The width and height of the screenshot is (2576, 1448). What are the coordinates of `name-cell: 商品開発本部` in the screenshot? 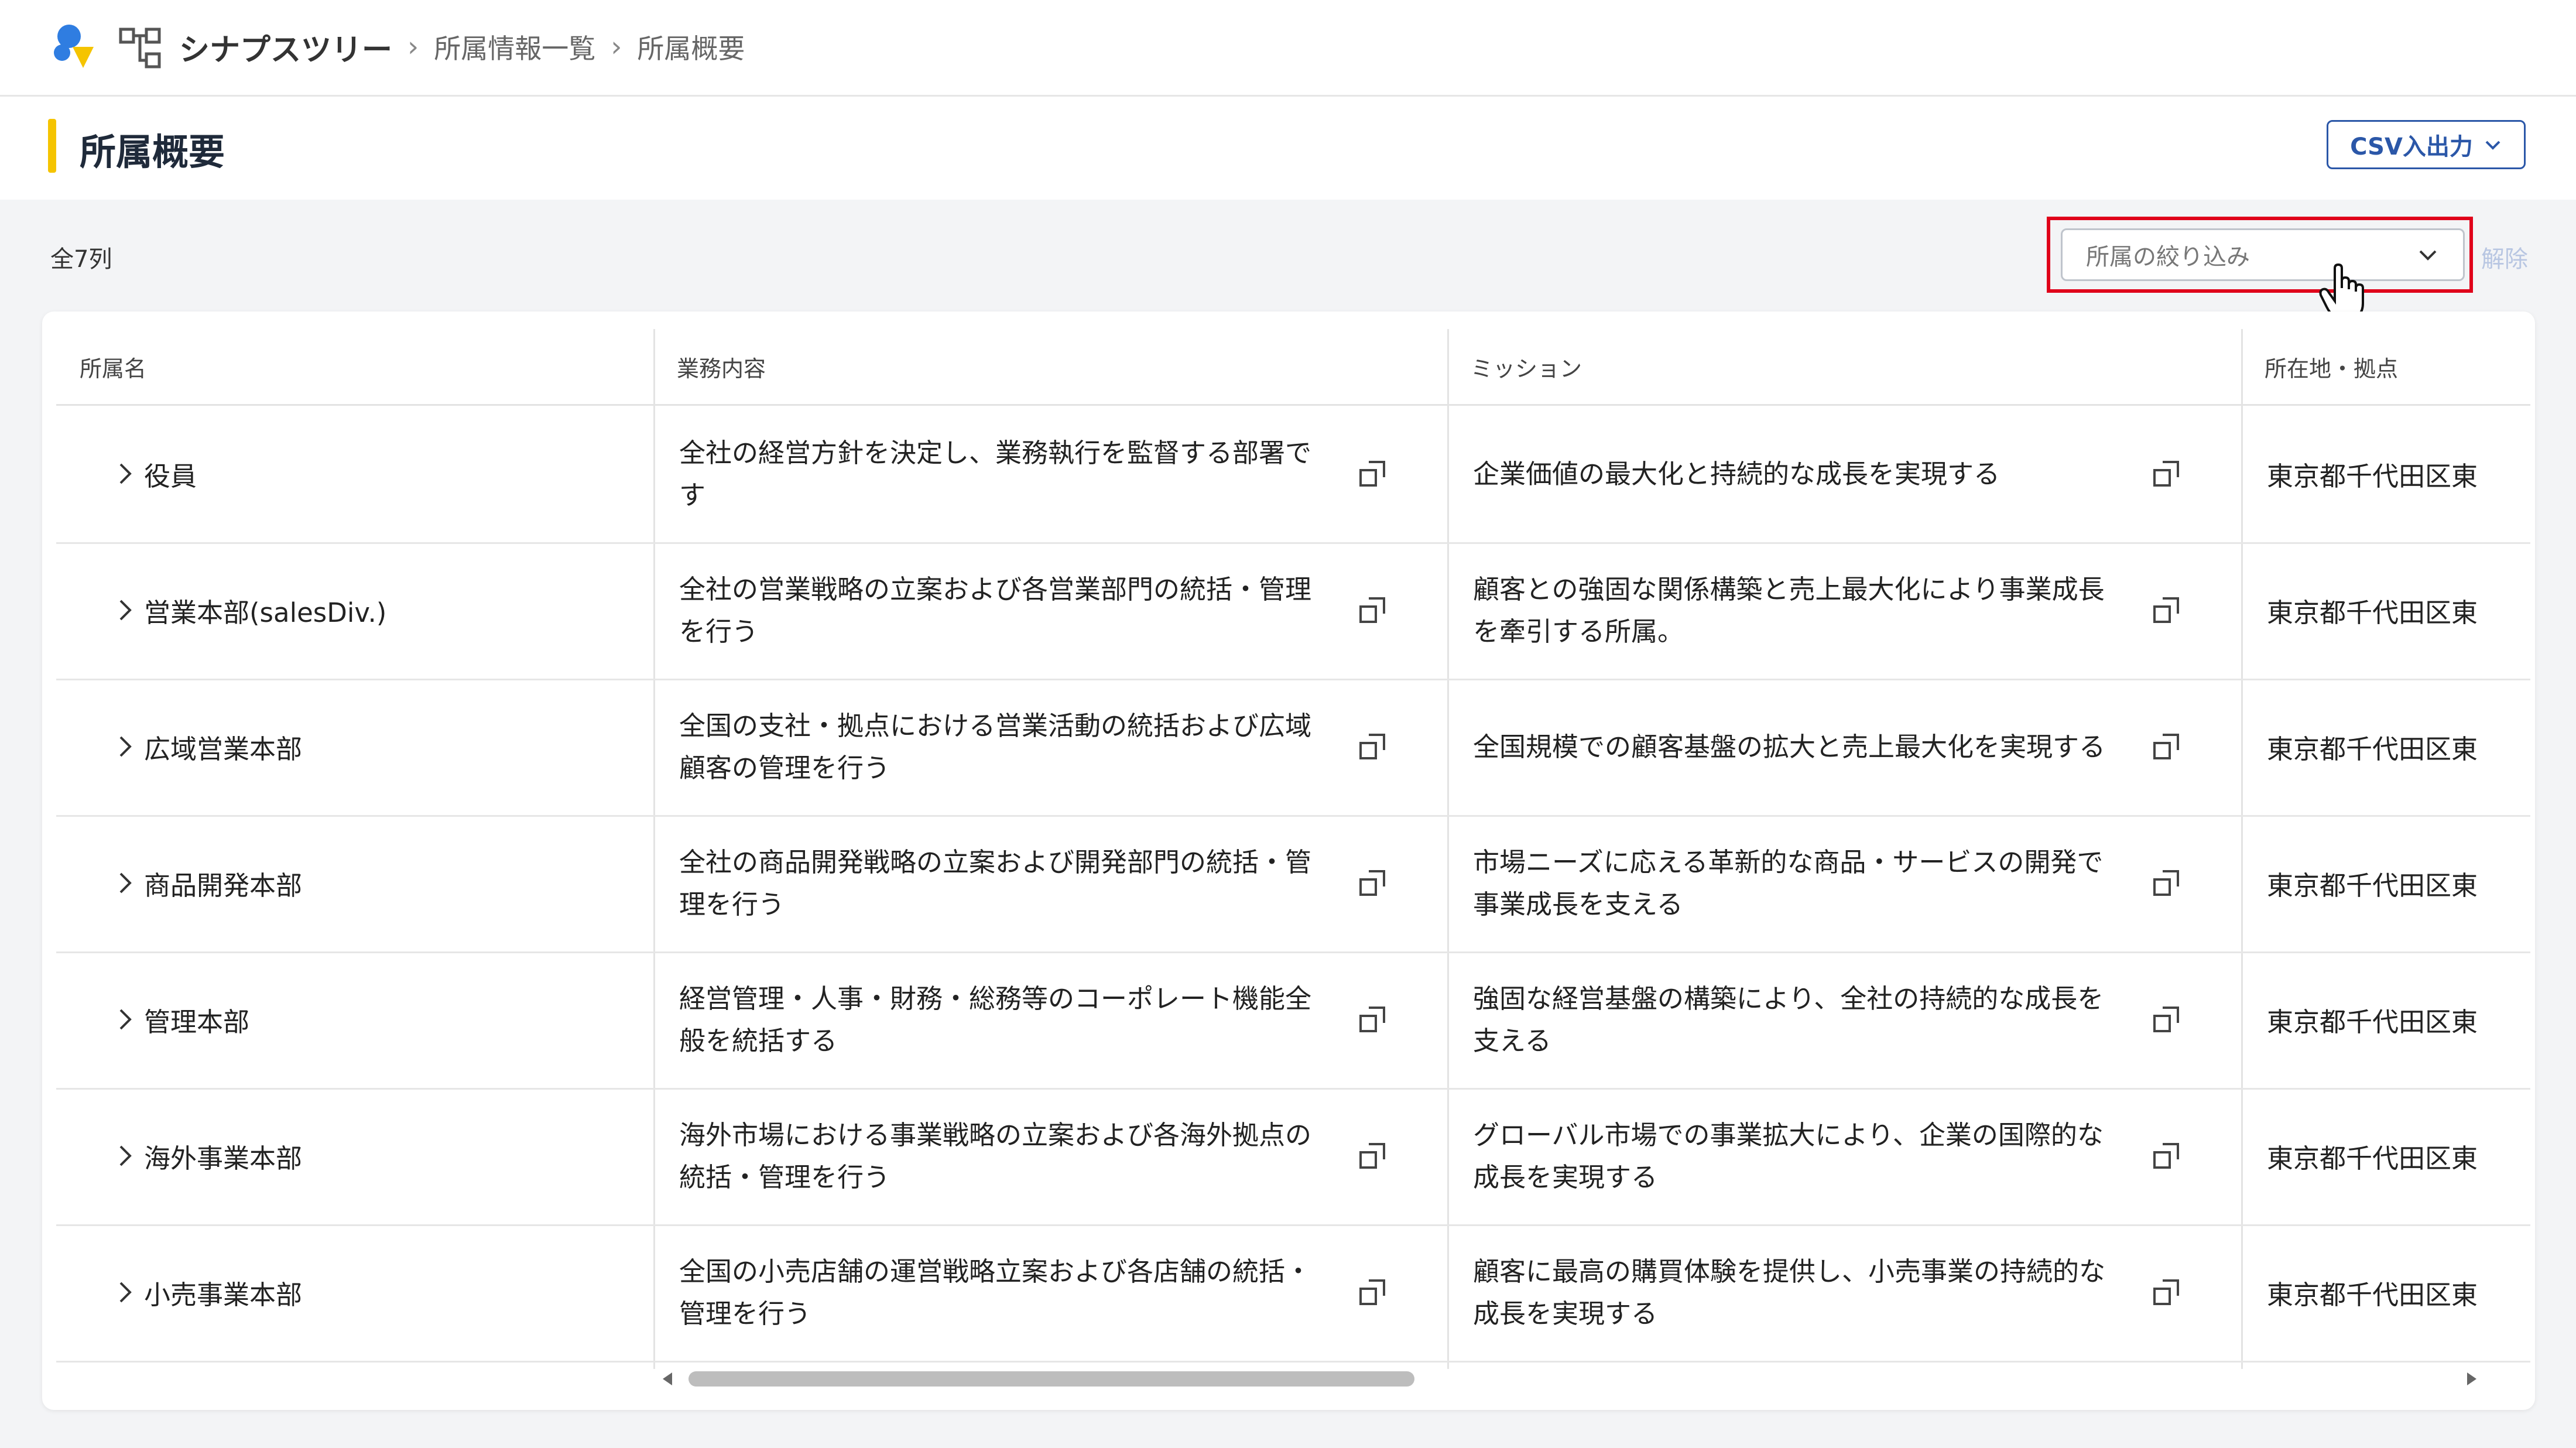 It's located at (354, 883).